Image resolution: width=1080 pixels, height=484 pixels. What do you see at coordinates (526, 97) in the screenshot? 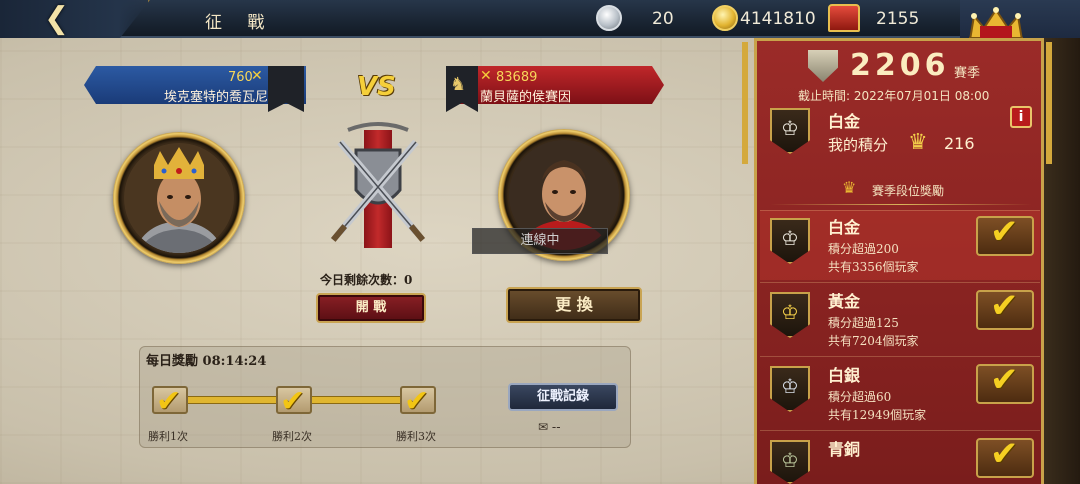
I see `right-player-name: 蘭貝薩的侯賽因` at bounding box center [526, 97].